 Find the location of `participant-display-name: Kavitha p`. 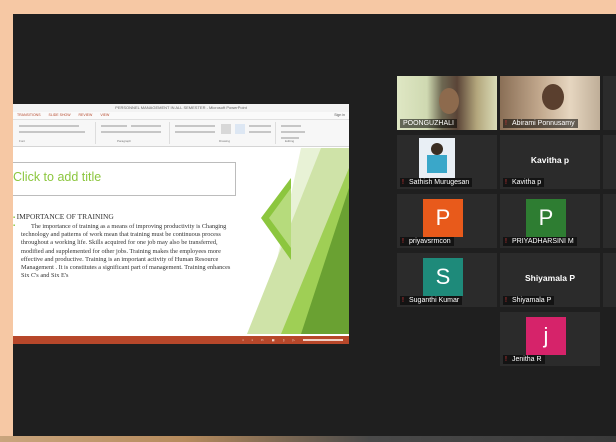

participant-display-name: Kavitha p is located at coordinates (550, 160).